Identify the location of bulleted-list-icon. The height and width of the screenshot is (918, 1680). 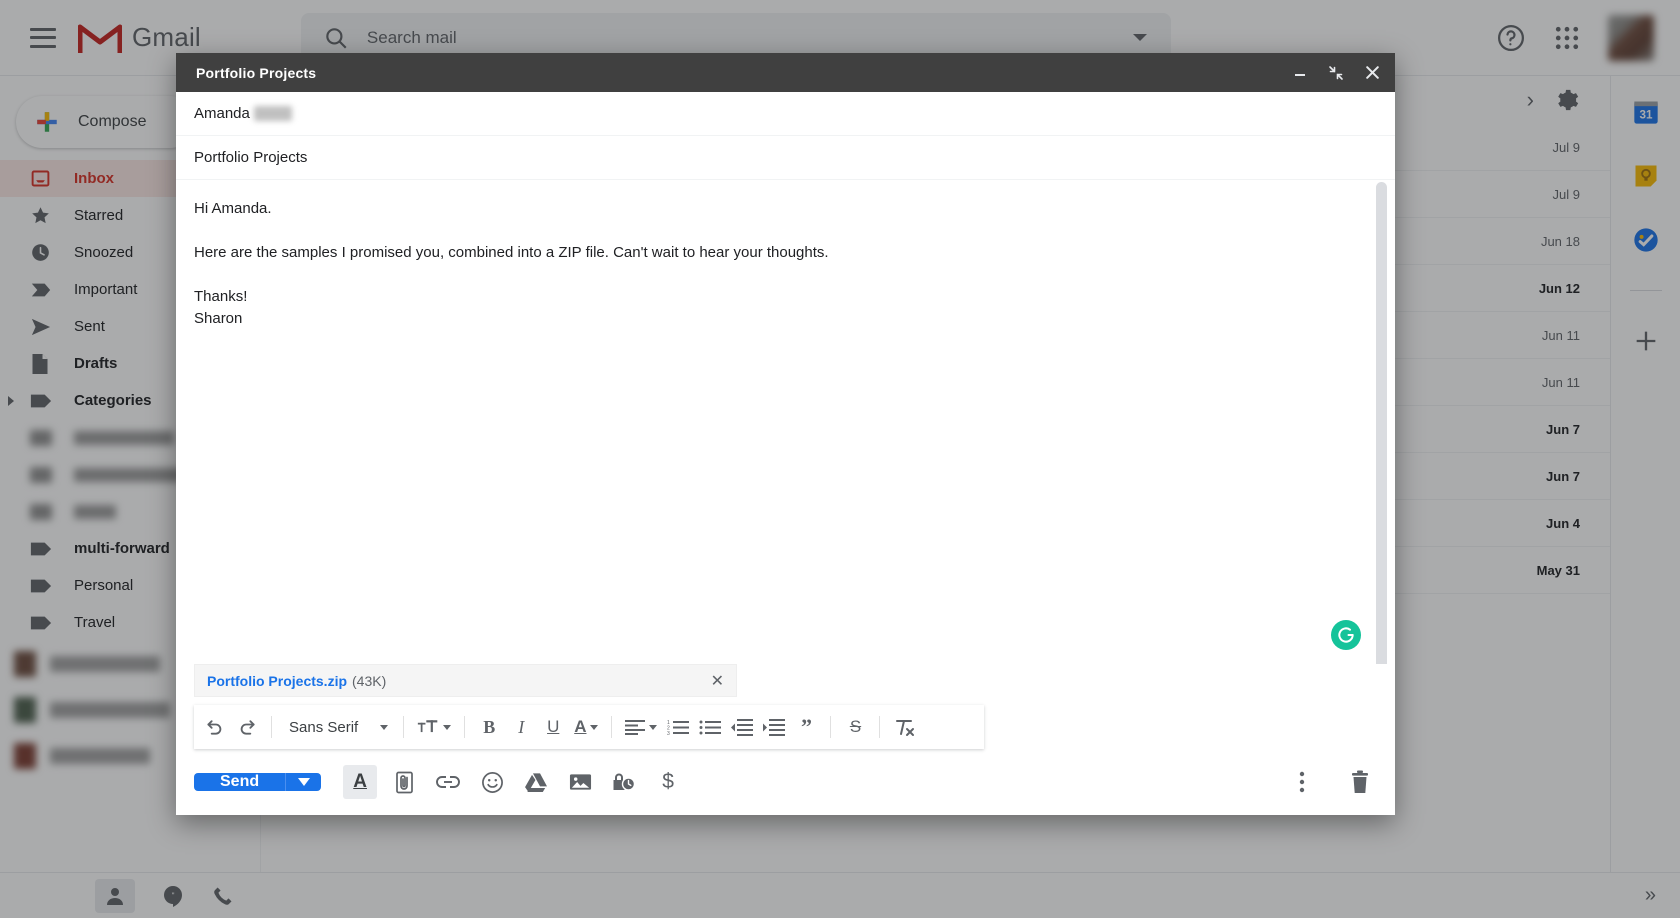
(710, 727).